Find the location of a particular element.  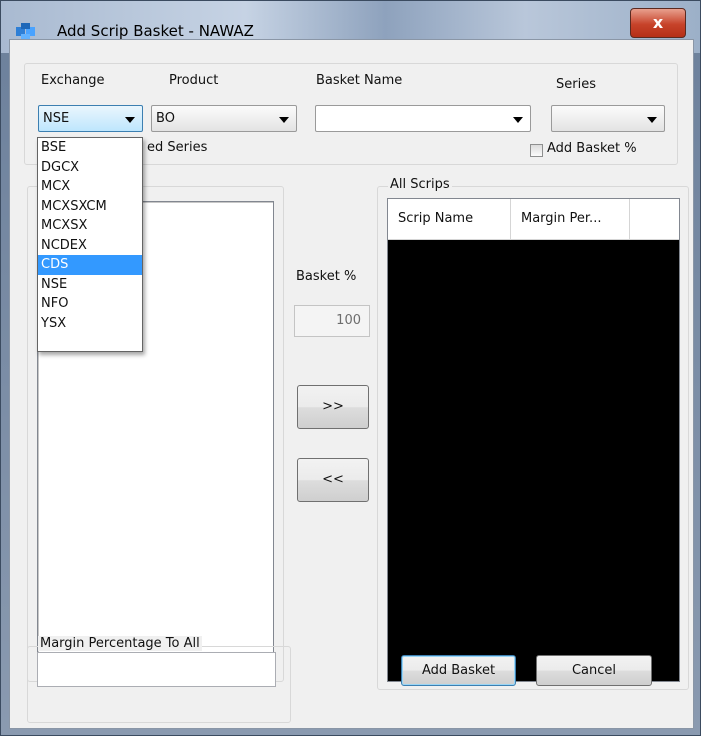

series-select is located at coordinates (608, 118).